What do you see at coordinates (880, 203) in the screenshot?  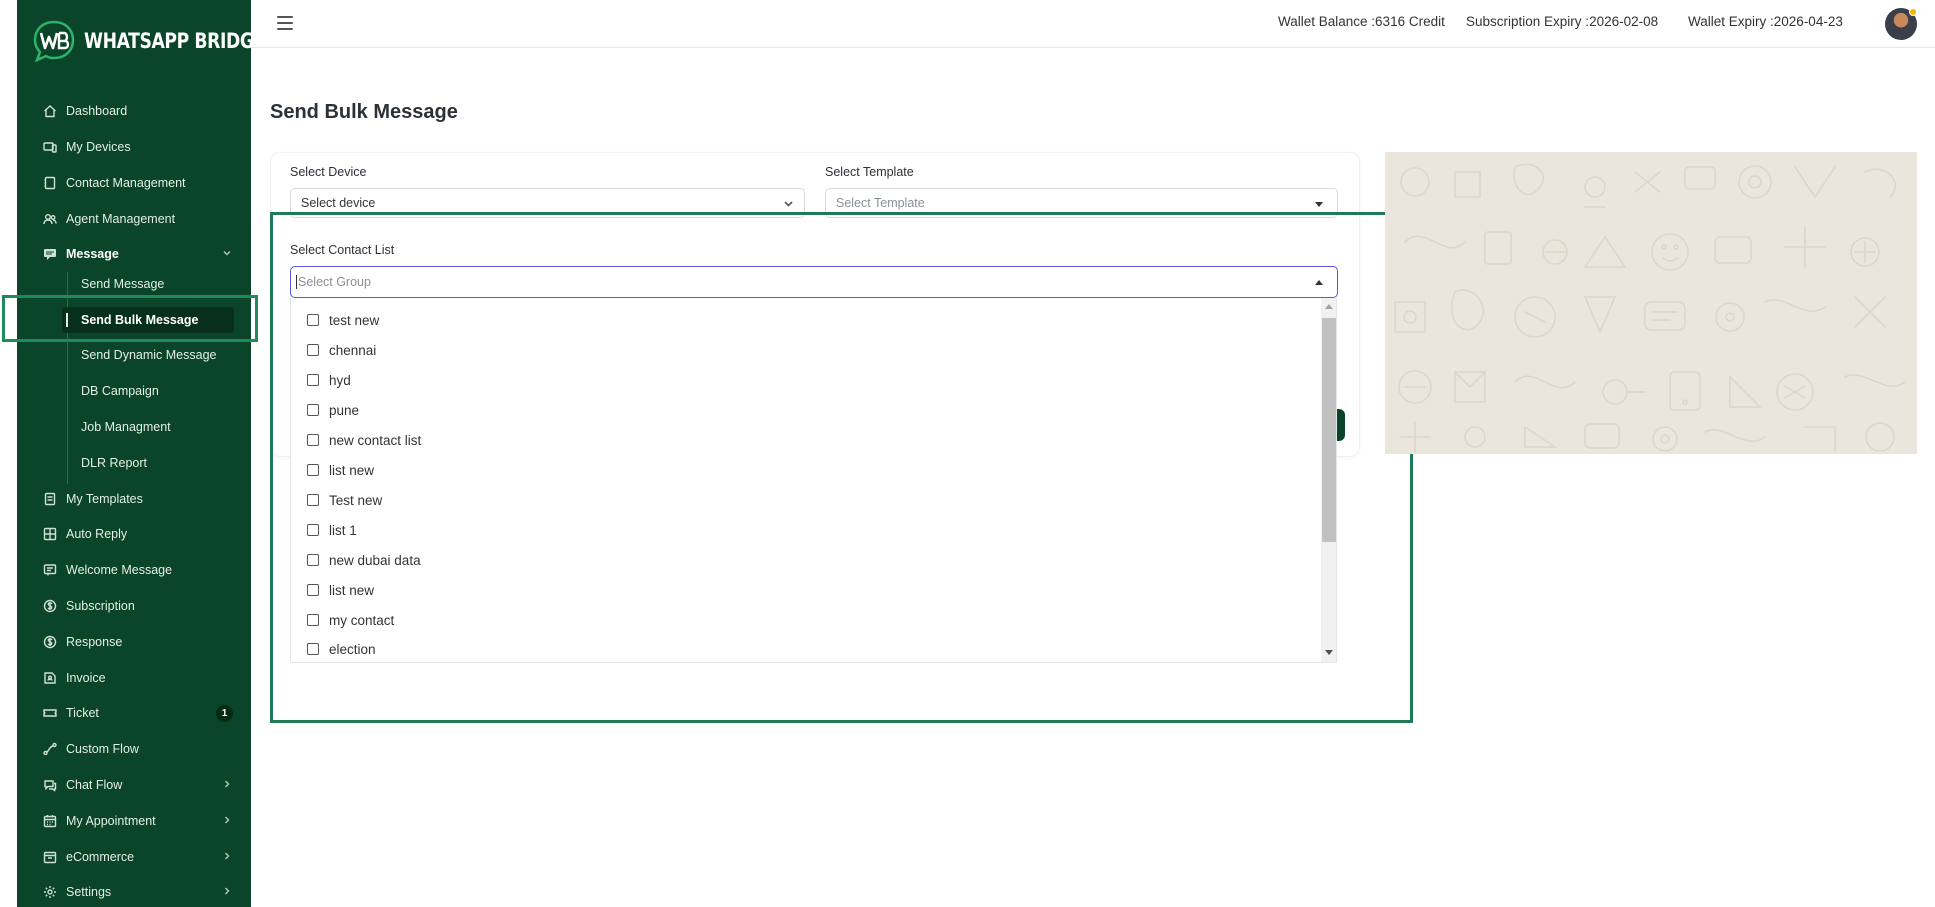 I see `template-select-placeholder: Select Template` at bounding box center [880, 203].